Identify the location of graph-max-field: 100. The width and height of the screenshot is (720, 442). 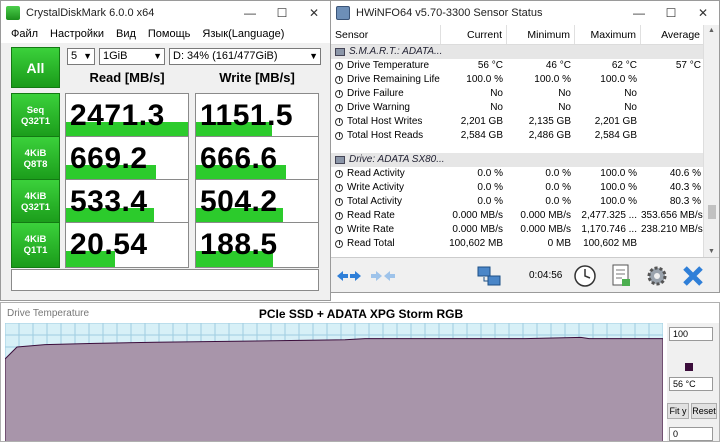
(691, 334).